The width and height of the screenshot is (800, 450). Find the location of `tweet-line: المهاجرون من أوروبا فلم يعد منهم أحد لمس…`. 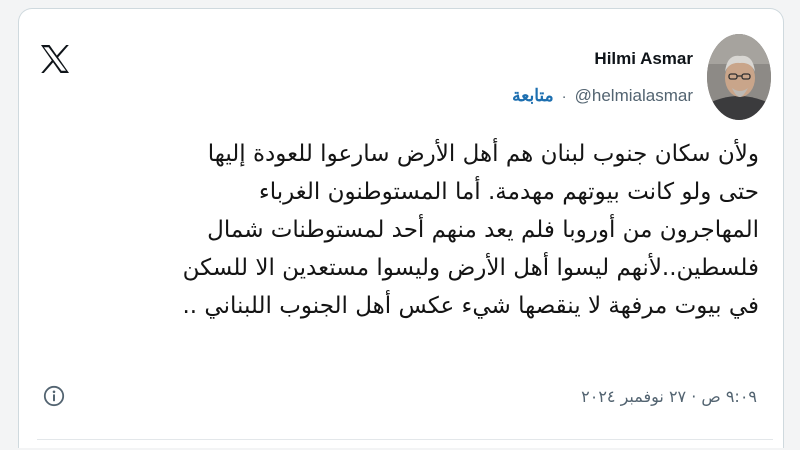

tweet-line: المهاجرون من أوروبا فلم يعد منهم أحد لمس… is located at coordinates (483, 230).